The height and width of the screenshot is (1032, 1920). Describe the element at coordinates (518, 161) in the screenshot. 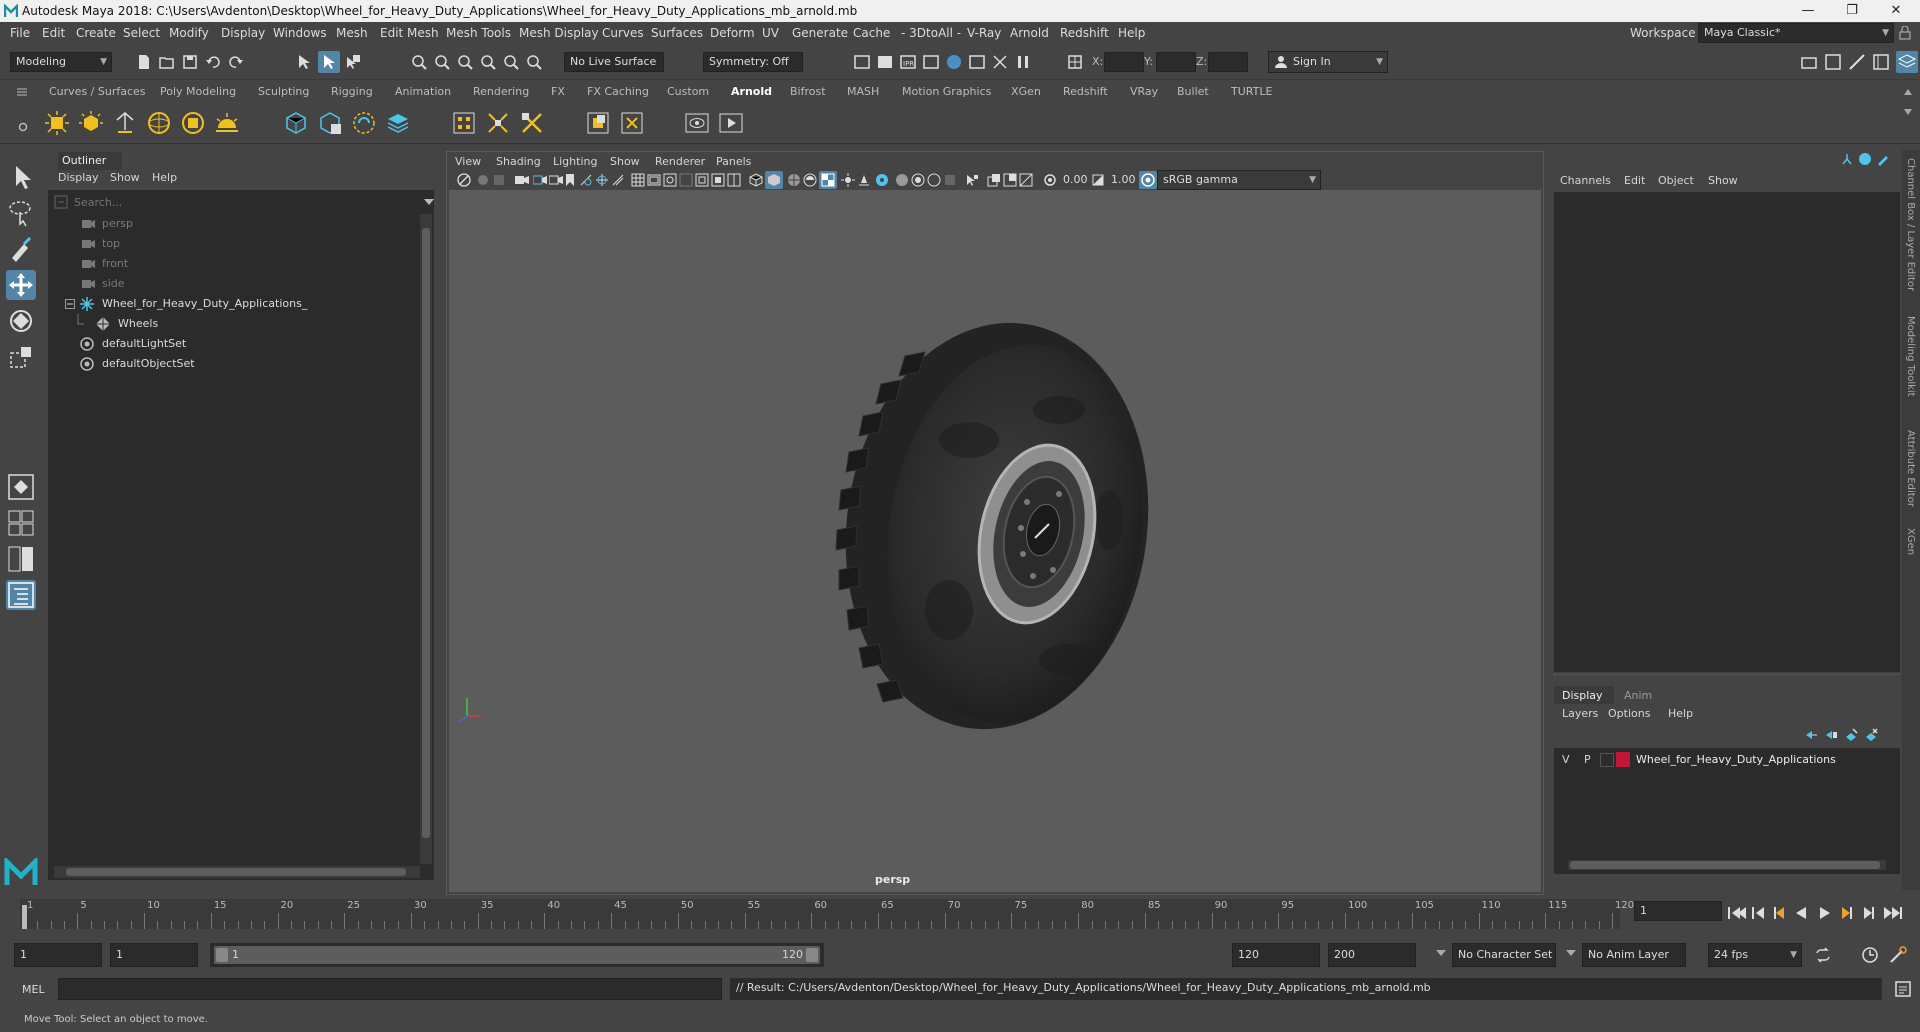

I see `viewport-menu-shading: Shading` at that location.